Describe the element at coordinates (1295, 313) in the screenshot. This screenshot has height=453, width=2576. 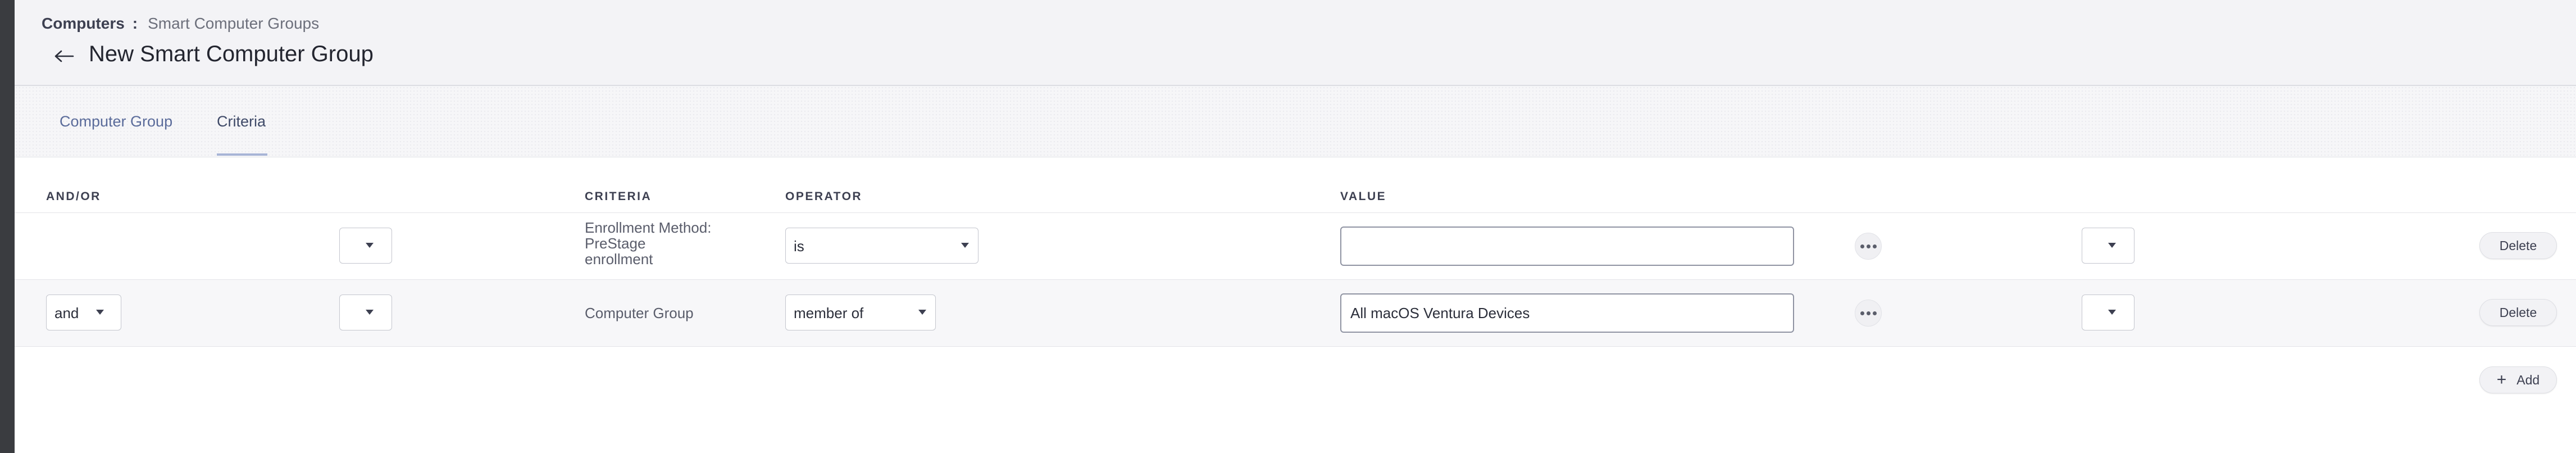
I see `criteria-row: and Computer Group member of Delete` at that location.